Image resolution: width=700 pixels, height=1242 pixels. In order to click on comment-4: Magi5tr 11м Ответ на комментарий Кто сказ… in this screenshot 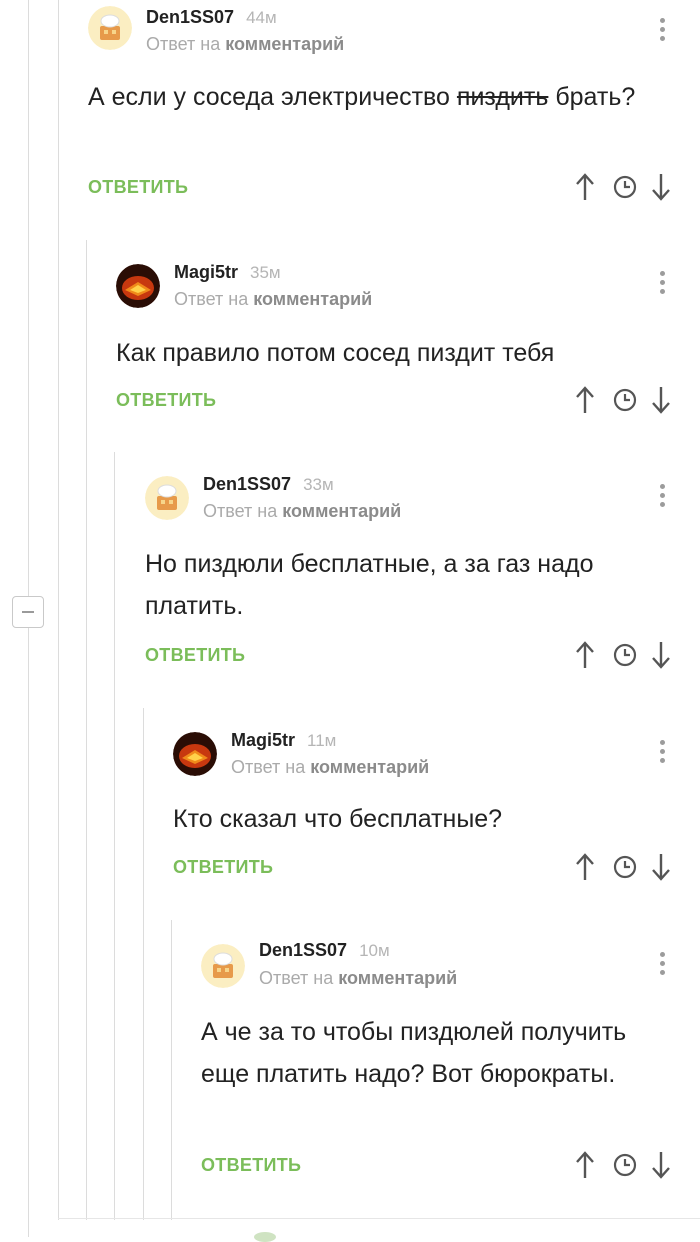, I will do `click(436, 813)`.